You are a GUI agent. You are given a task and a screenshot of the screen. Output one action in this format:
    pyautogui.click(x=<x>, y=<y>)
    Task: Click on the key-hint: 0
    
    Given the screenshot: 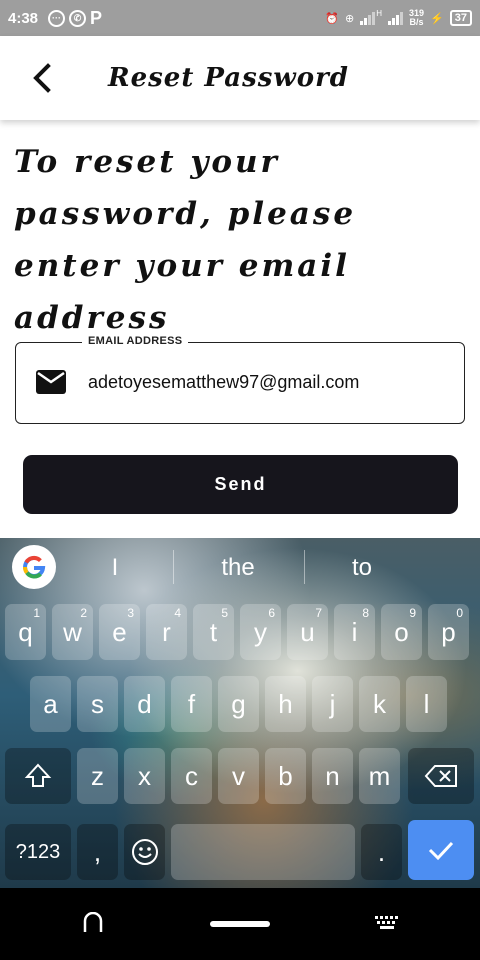 What is the action you would take?
    pyautogui.click(x=459, y=613)
    